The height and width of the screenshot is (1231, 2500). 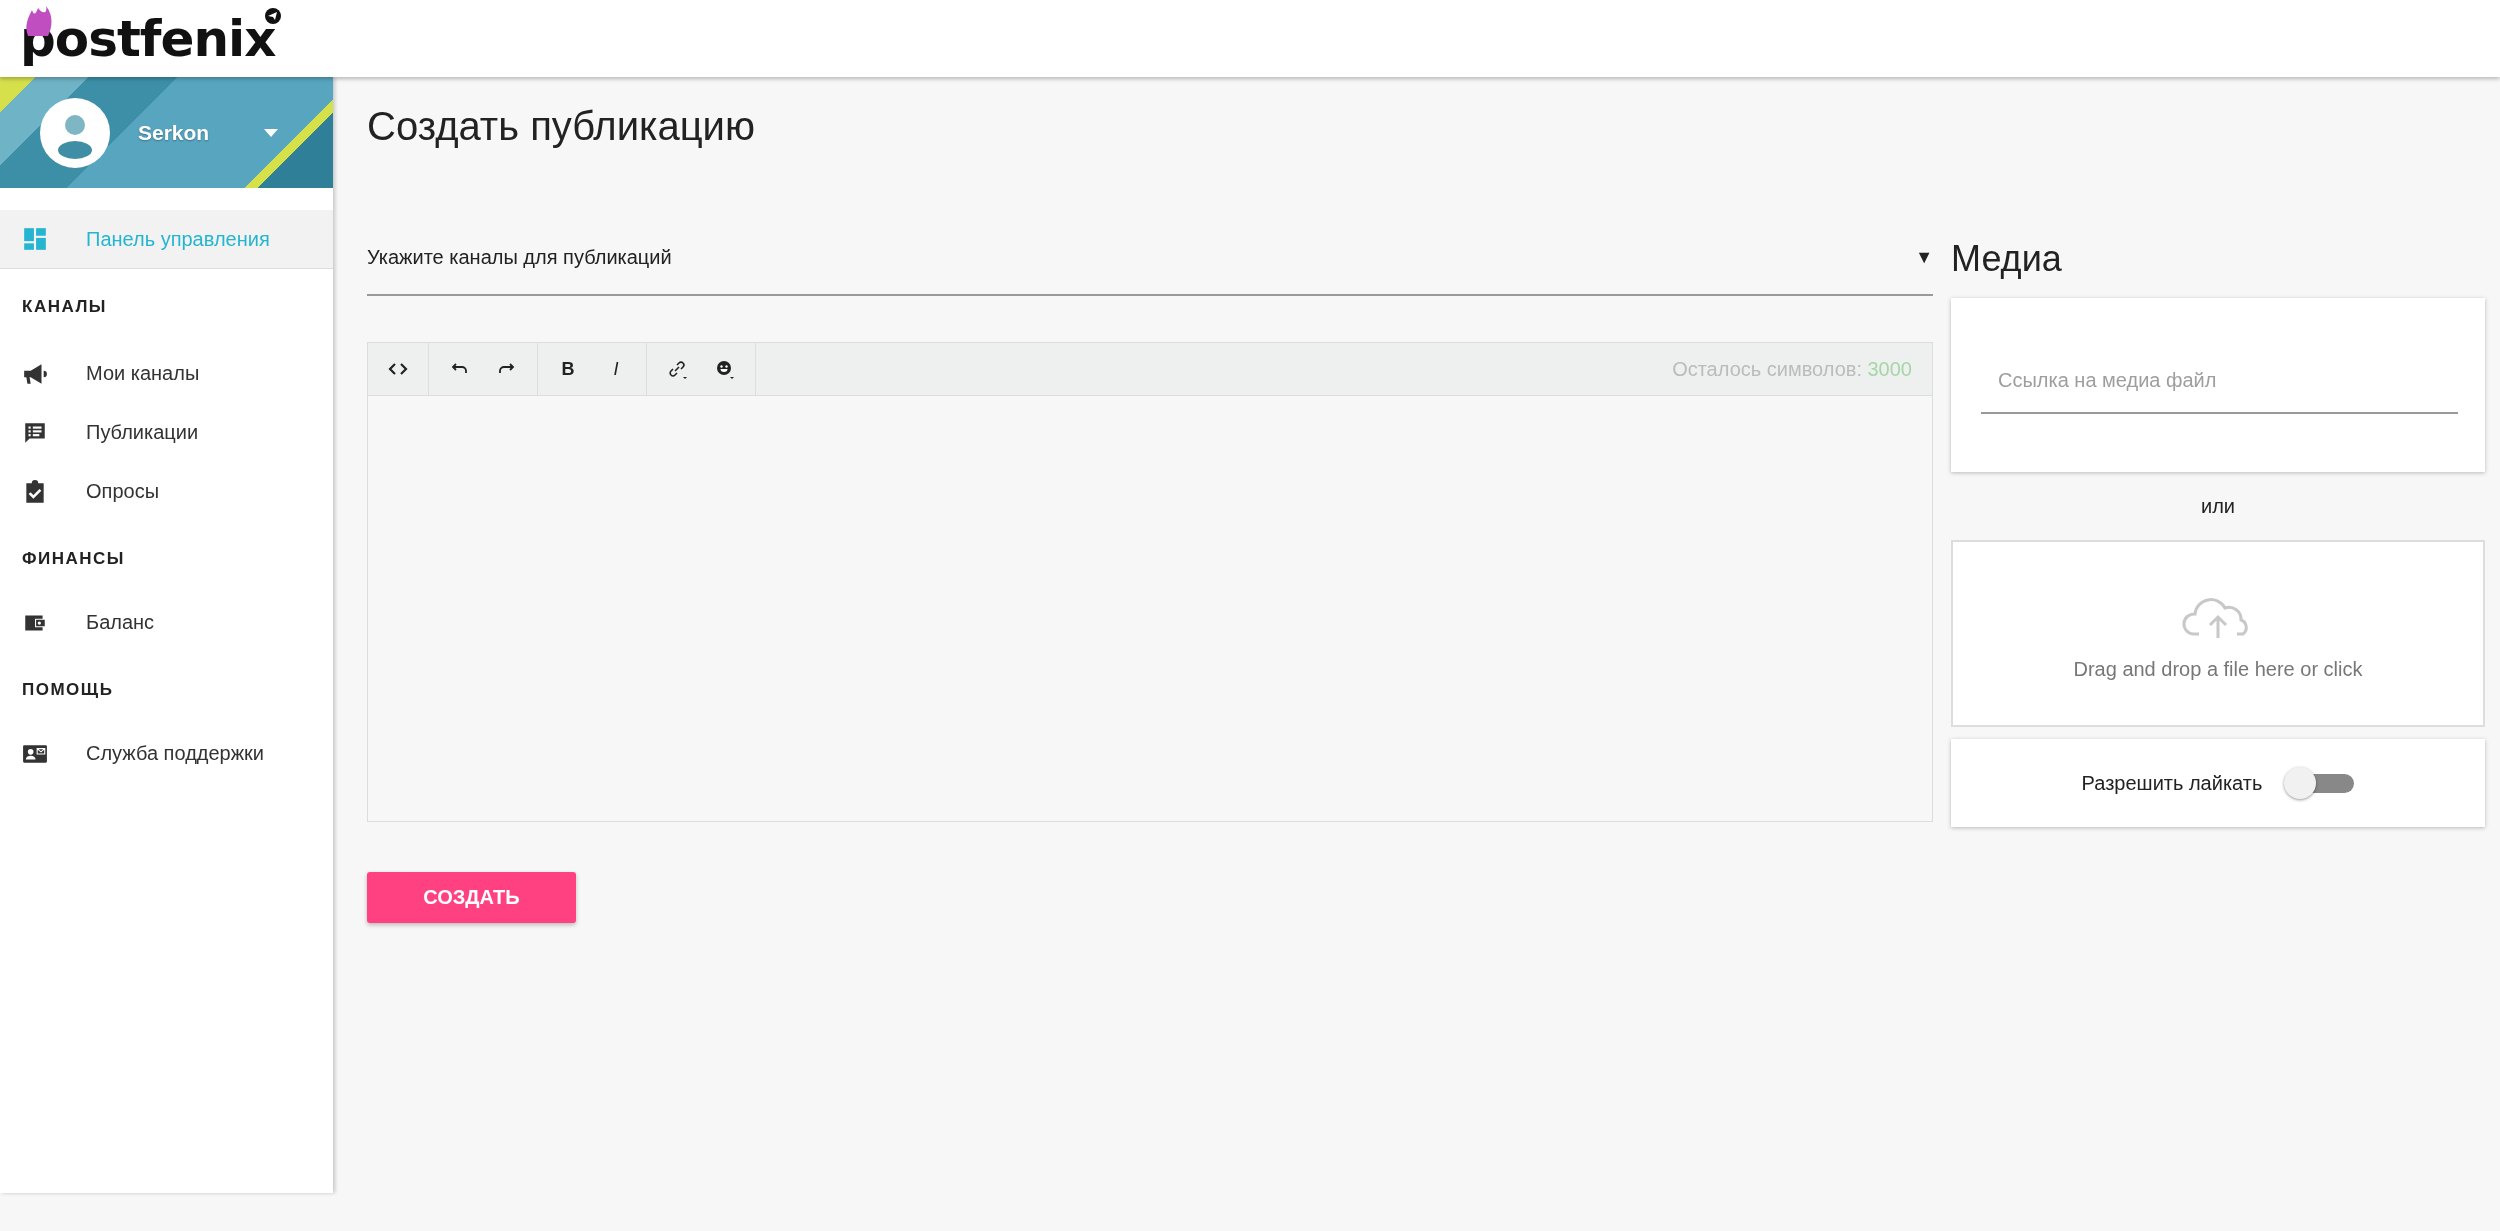 I want to click on section-heading: КАНАЛЫ, so click(x=64, y=307).